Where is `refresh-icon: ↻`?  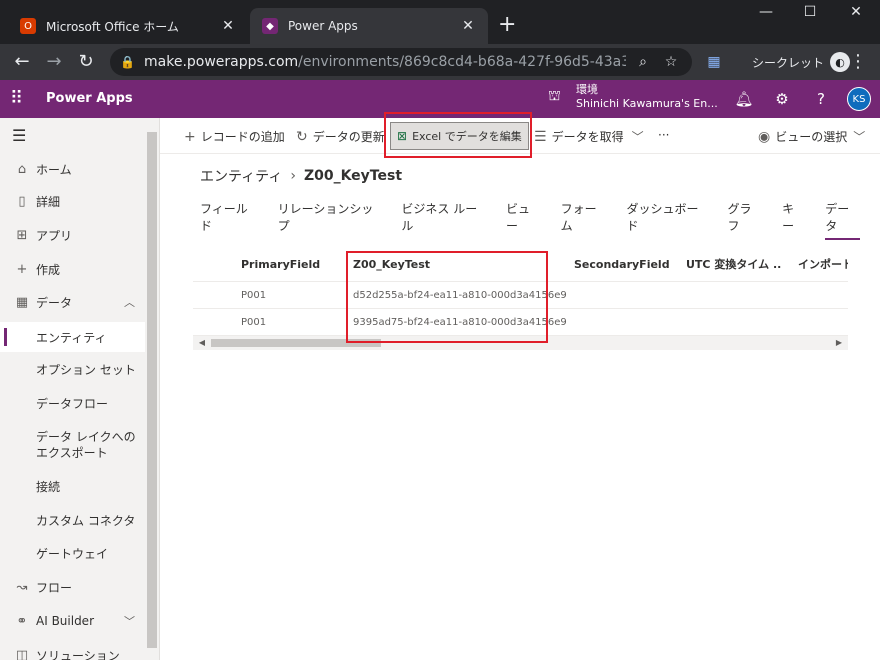
refresh-icon: ↻ is located at coordinates (302, 136).